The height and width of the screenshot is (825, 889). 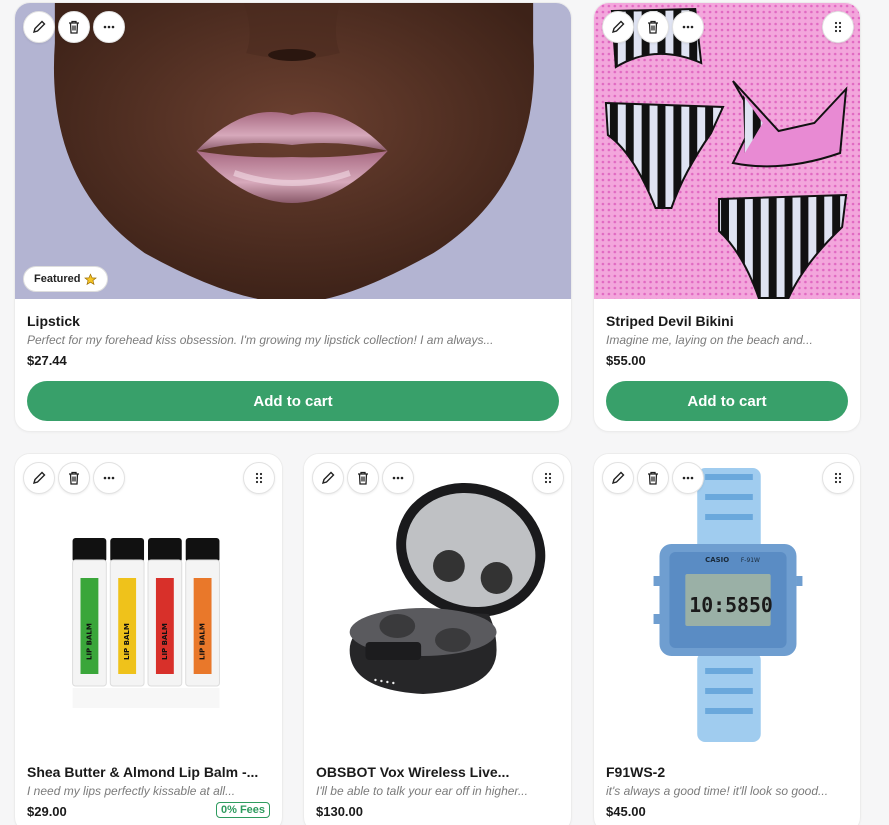 I want to click on product-title: F91WS-2, so click(x=728, y=772).